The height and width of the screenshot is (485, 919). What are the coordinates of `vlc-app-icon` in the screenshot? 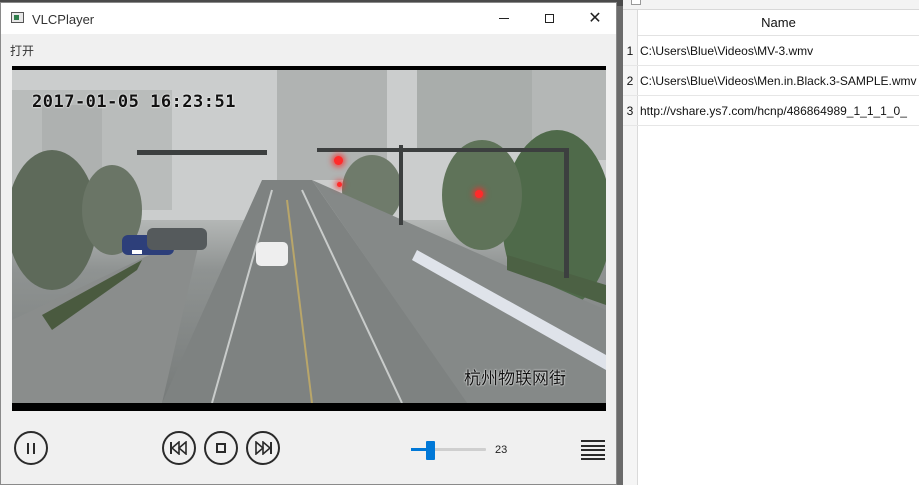 It's located at (17, 17).